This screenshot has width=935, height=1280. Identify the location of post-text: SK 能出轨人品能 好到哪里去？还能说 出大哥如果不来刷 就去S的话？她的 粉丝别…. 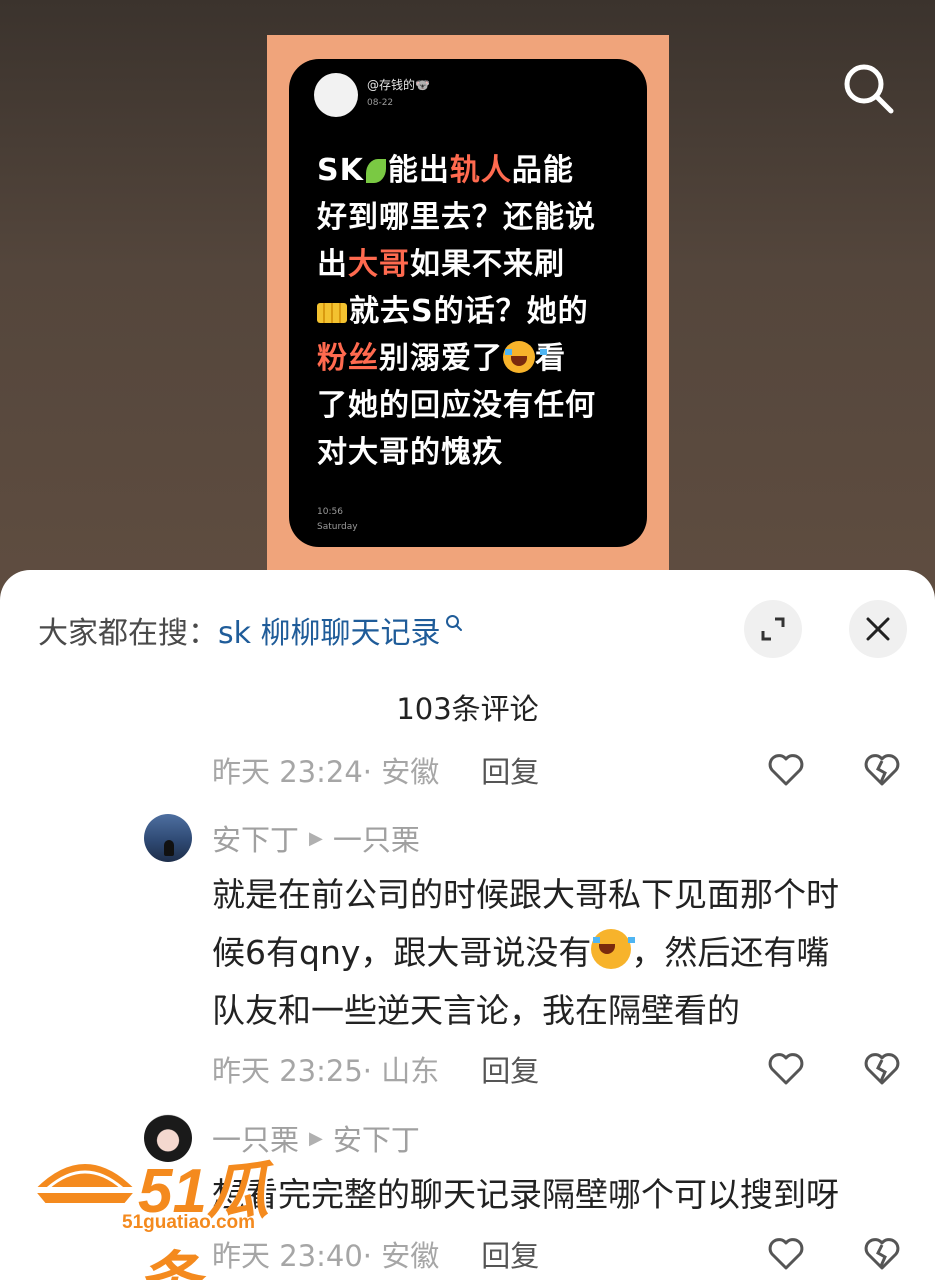
(456, 311).